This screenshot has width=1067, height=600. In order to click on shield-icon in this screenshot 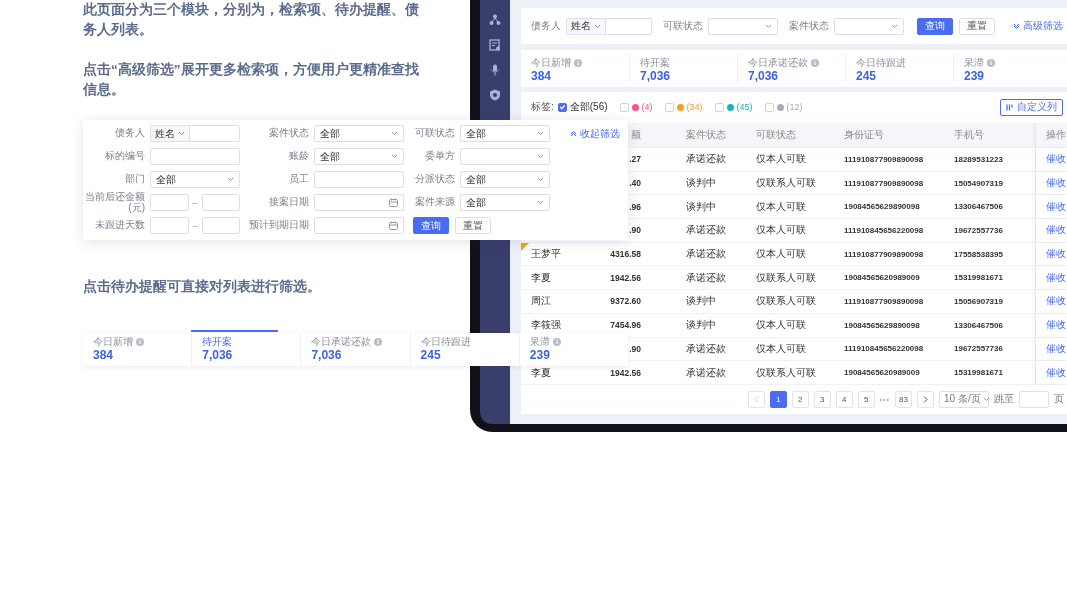, I will do `click(495, 95)`.